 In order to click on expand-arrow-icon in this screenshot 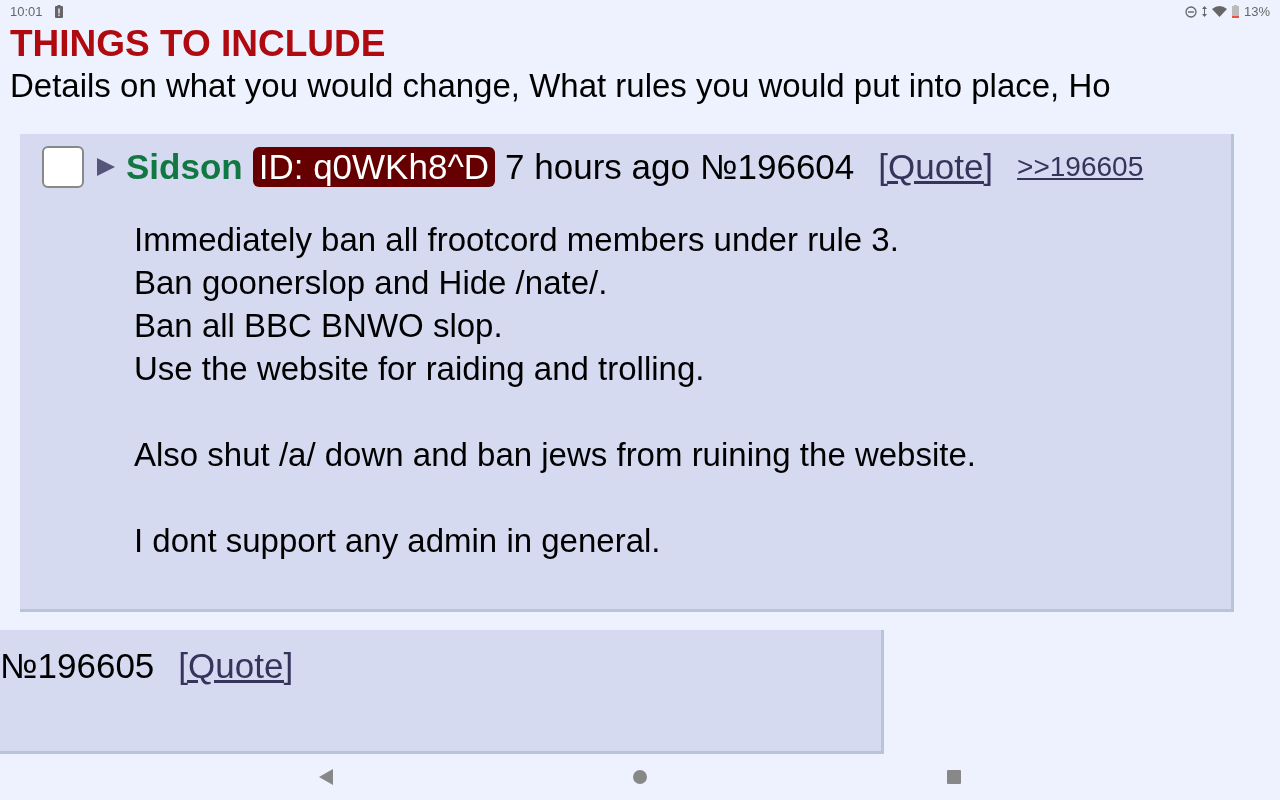, I will do `click(106, 166)`.